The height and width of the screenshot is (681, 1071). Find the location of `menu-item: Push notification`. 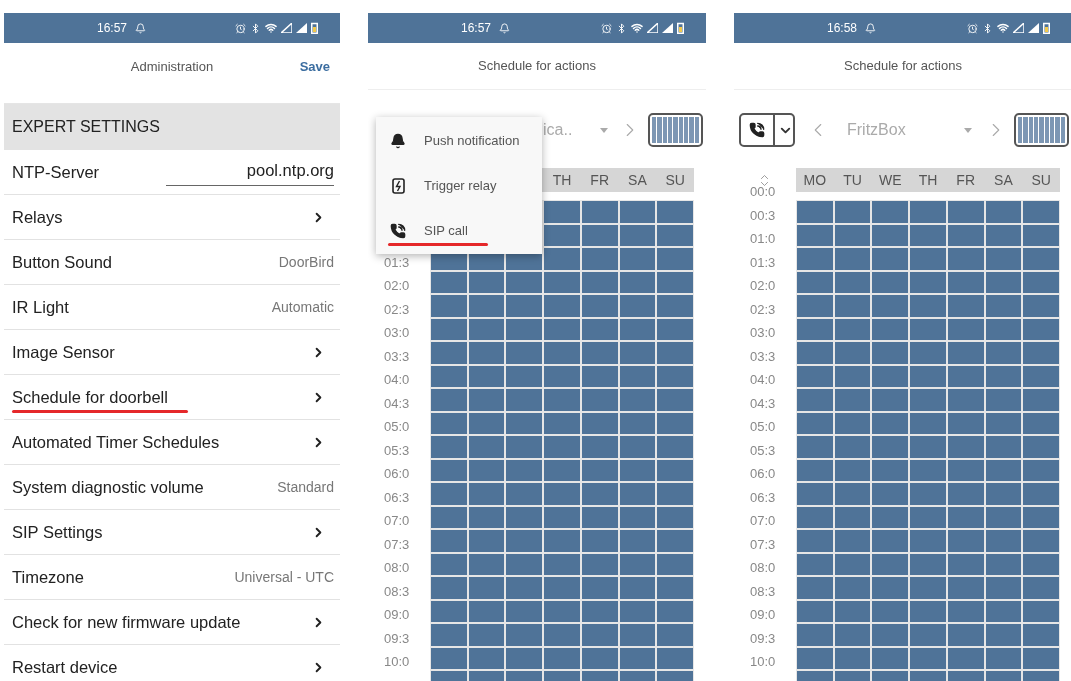

menu-item: Push notification is located at coordinates (459, 140).